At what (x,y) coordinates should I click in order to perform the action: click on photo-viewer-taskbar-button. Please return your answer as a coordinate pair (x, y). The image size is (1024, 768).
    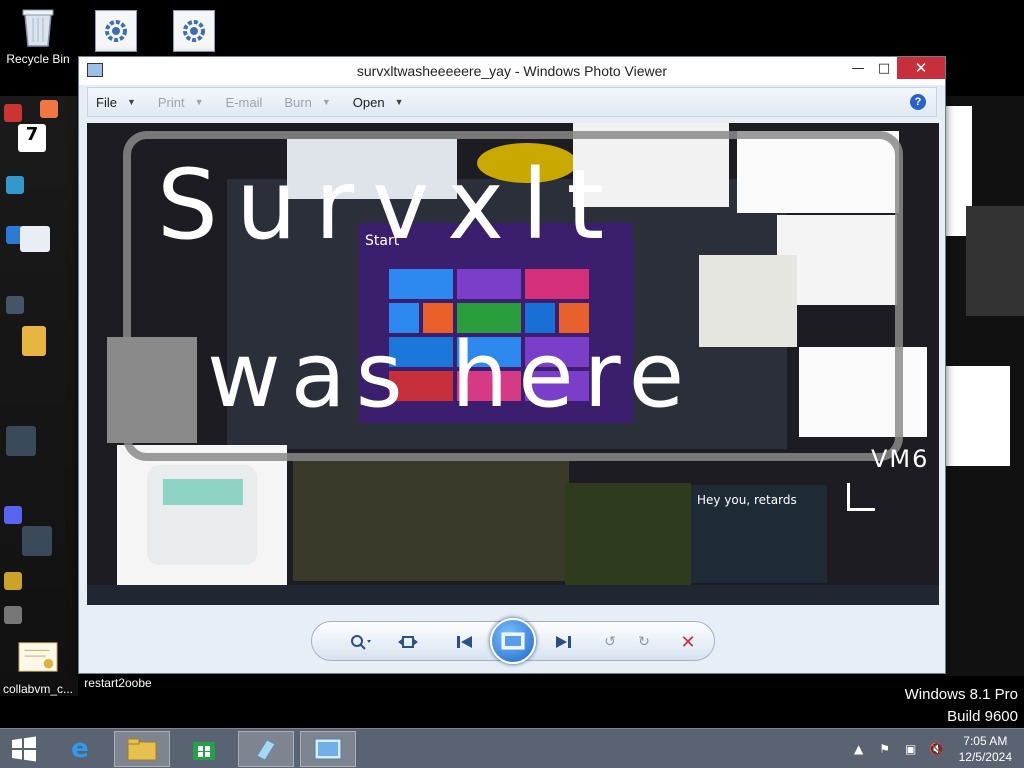
    Looking at the image, I should click on (328, 749).